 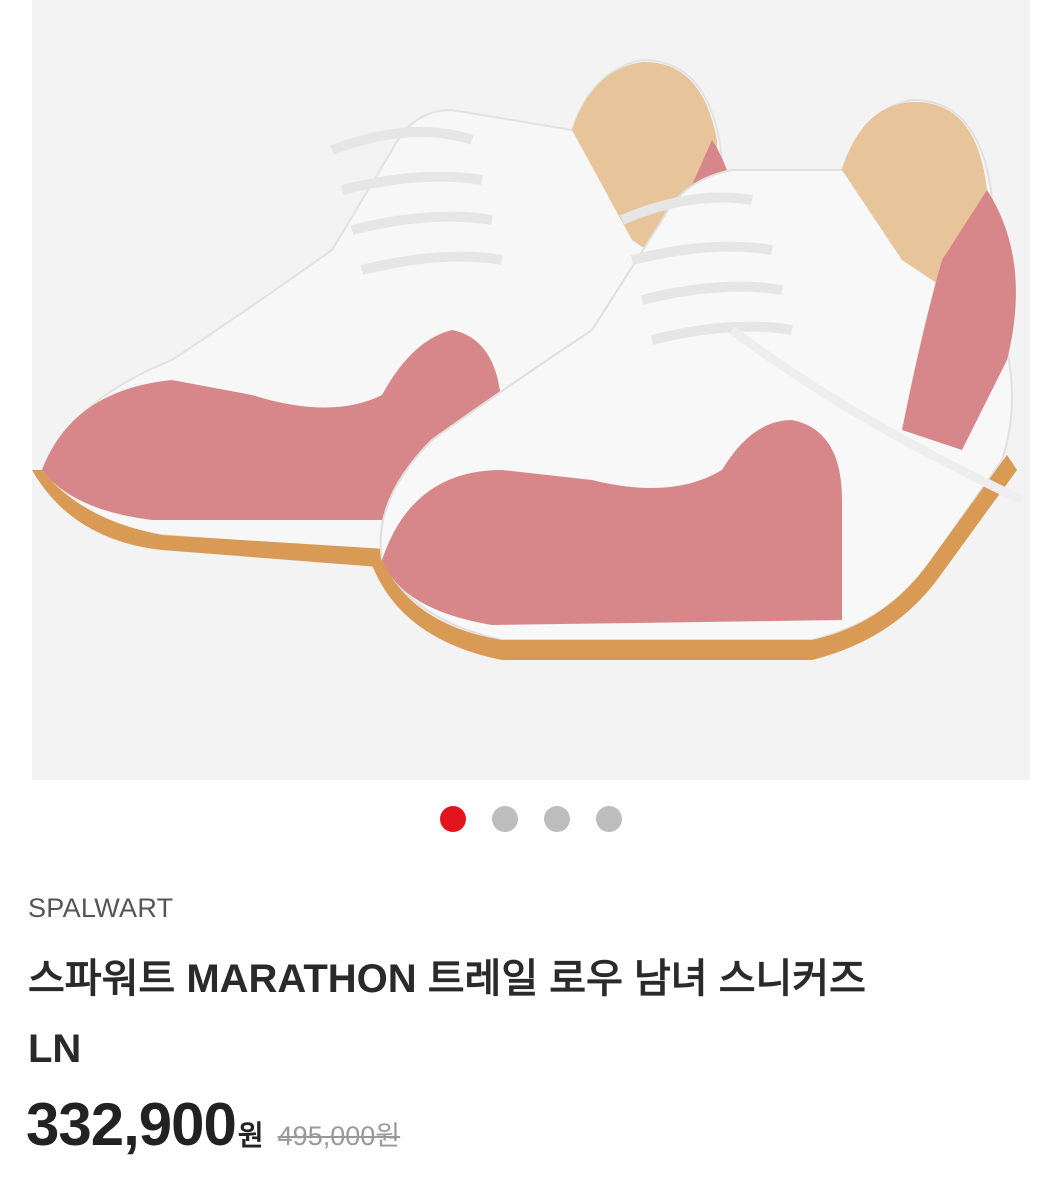 I want to click on sale-price-unit: 원, so click(x=250, y=1135).